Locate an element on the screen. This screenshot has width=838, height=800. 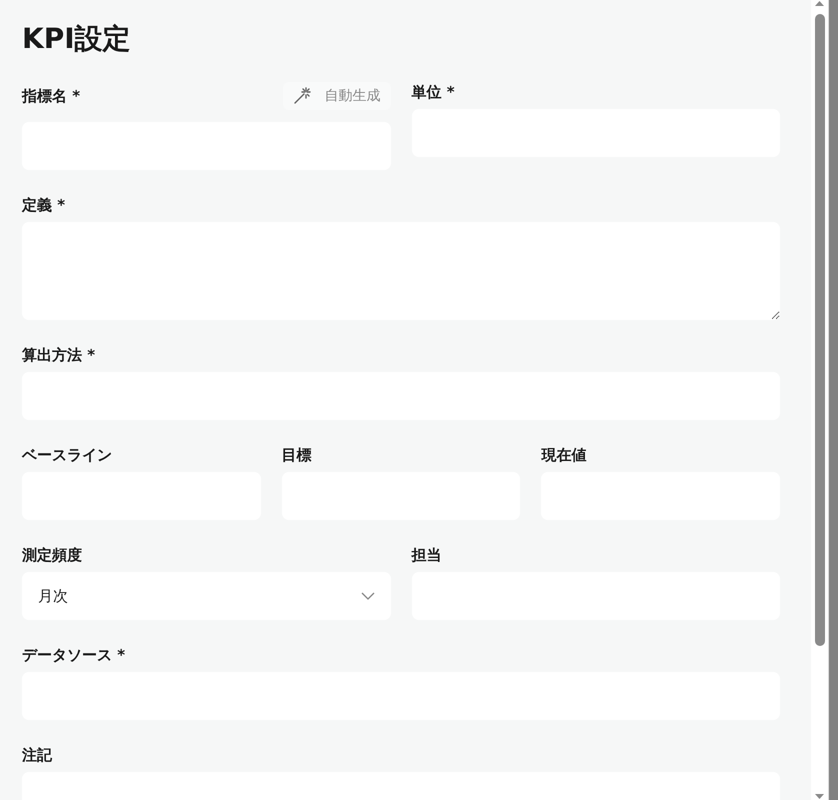
field-label: 担当 is located at coordinates (427, 555).